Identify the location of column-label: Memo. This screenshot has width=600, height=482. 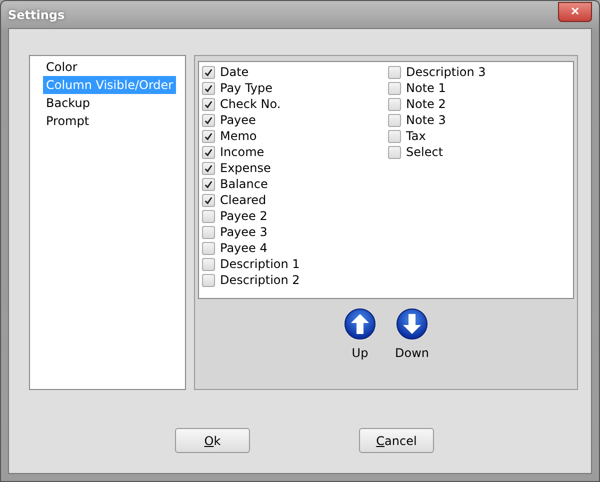
(238, 136).